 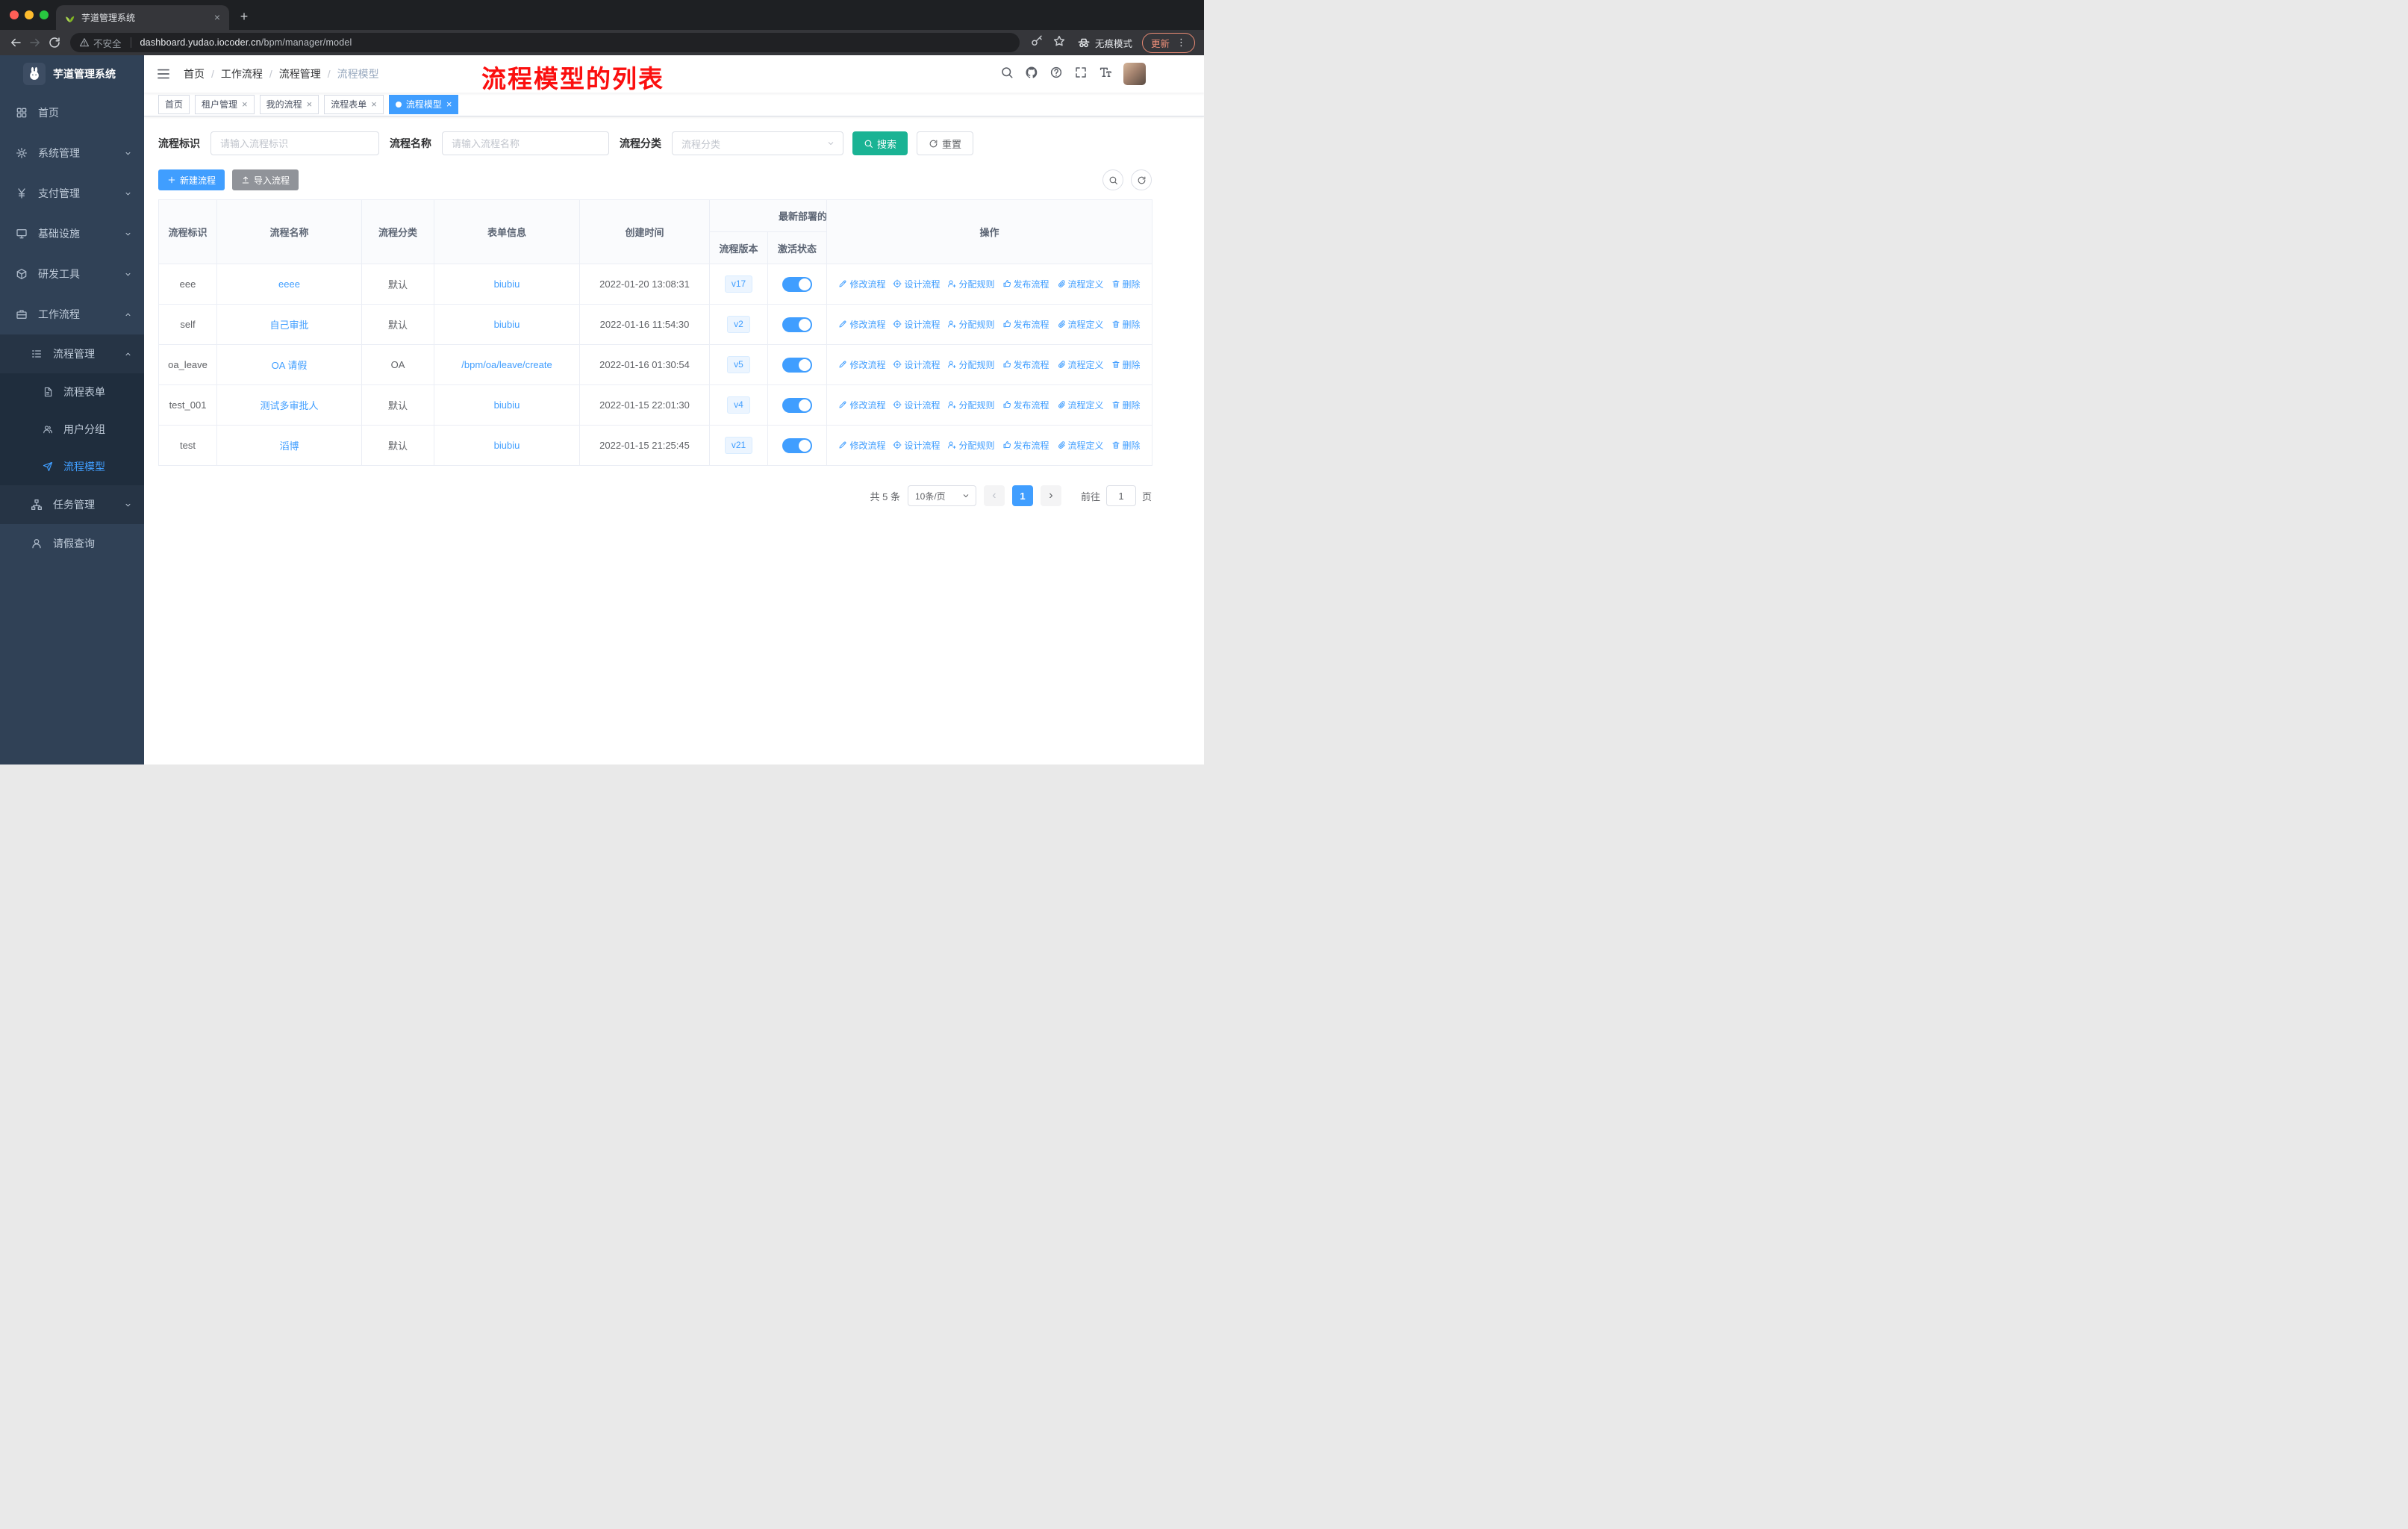 I want to click on sidebar-item-process-model: 流程模型, so click(x=72, y=466).